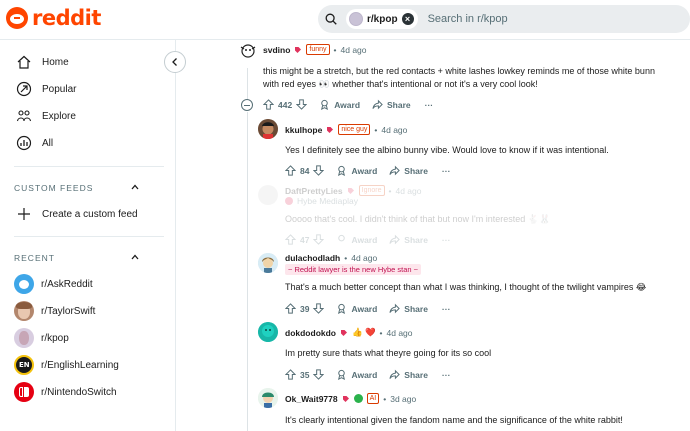  I want to click on comment-author: dokdodokdo, so click(310, 333).